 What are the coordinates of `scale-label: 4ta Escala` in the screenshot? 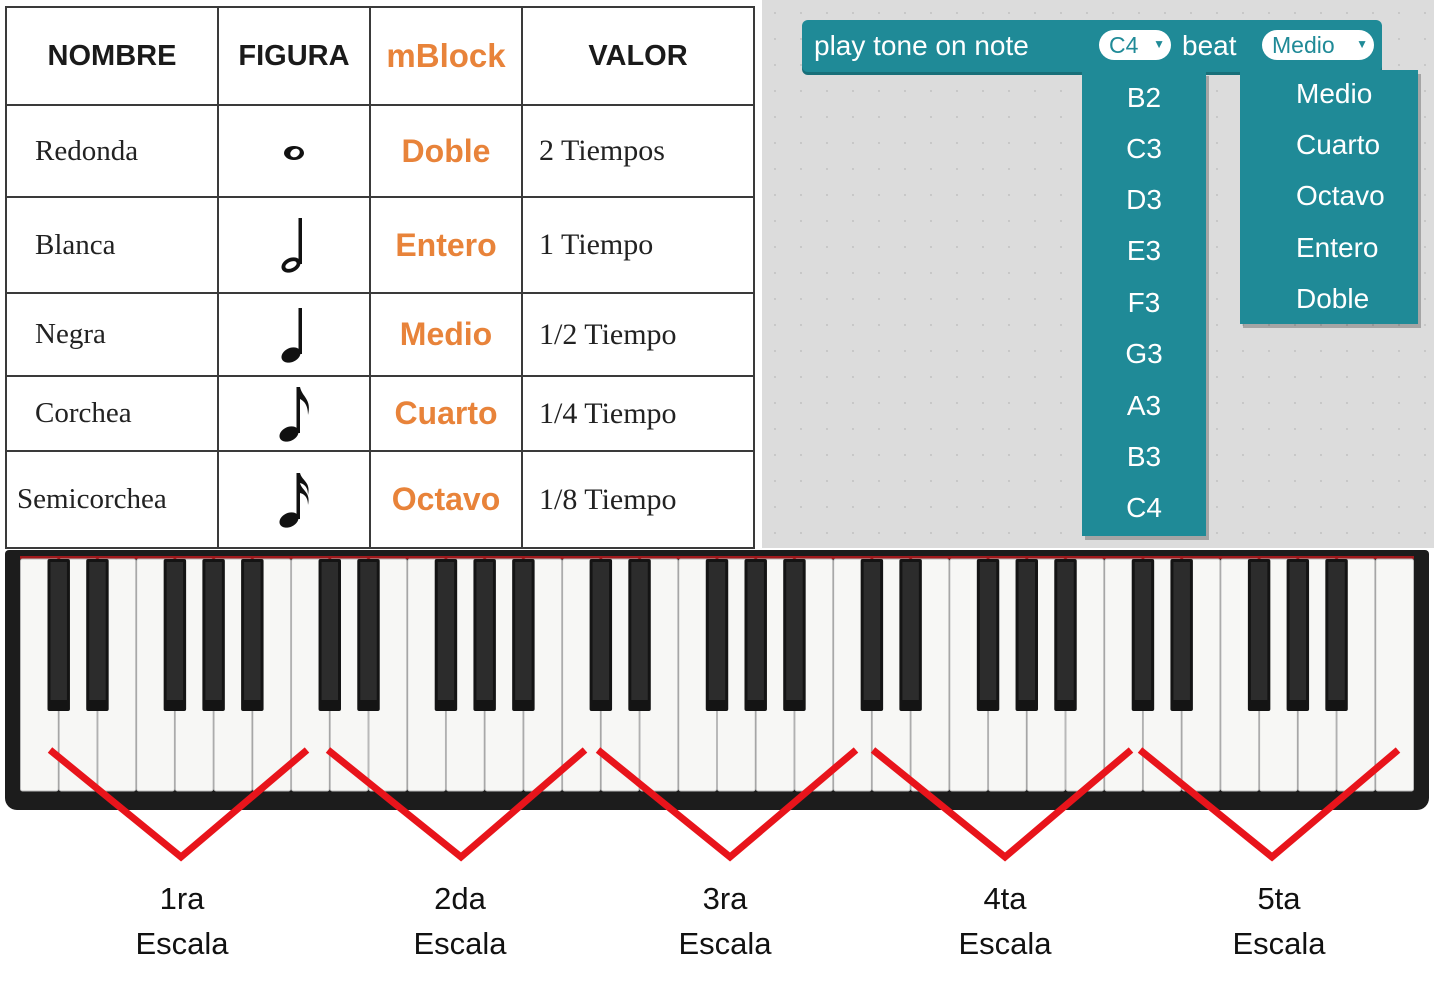 It's located at (1005, 921).